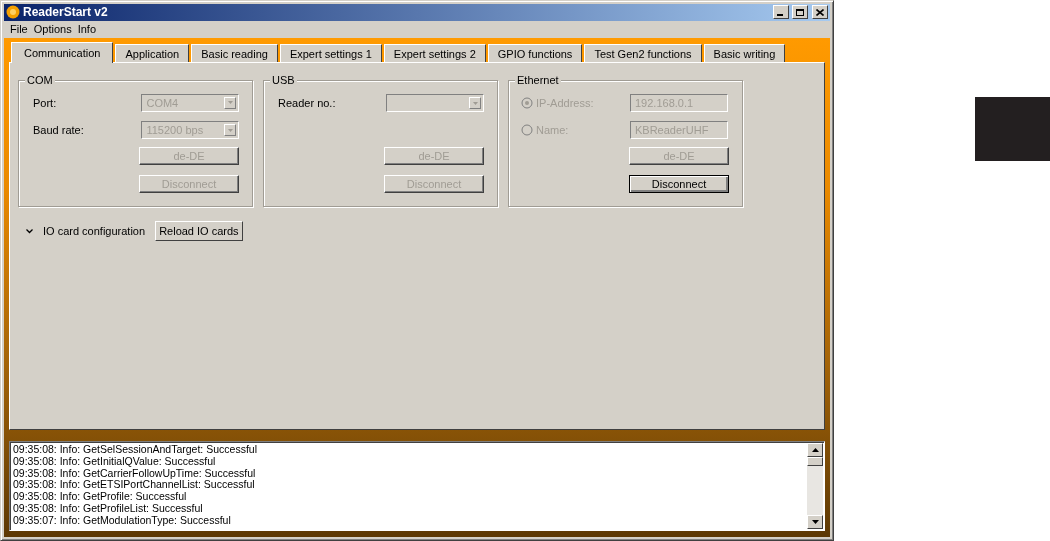 The image size is (1050, 541). What do you see at coordinates (45, 102) in the screenshot?
I see `field-label: Port:` at bounding box center [45, 102].